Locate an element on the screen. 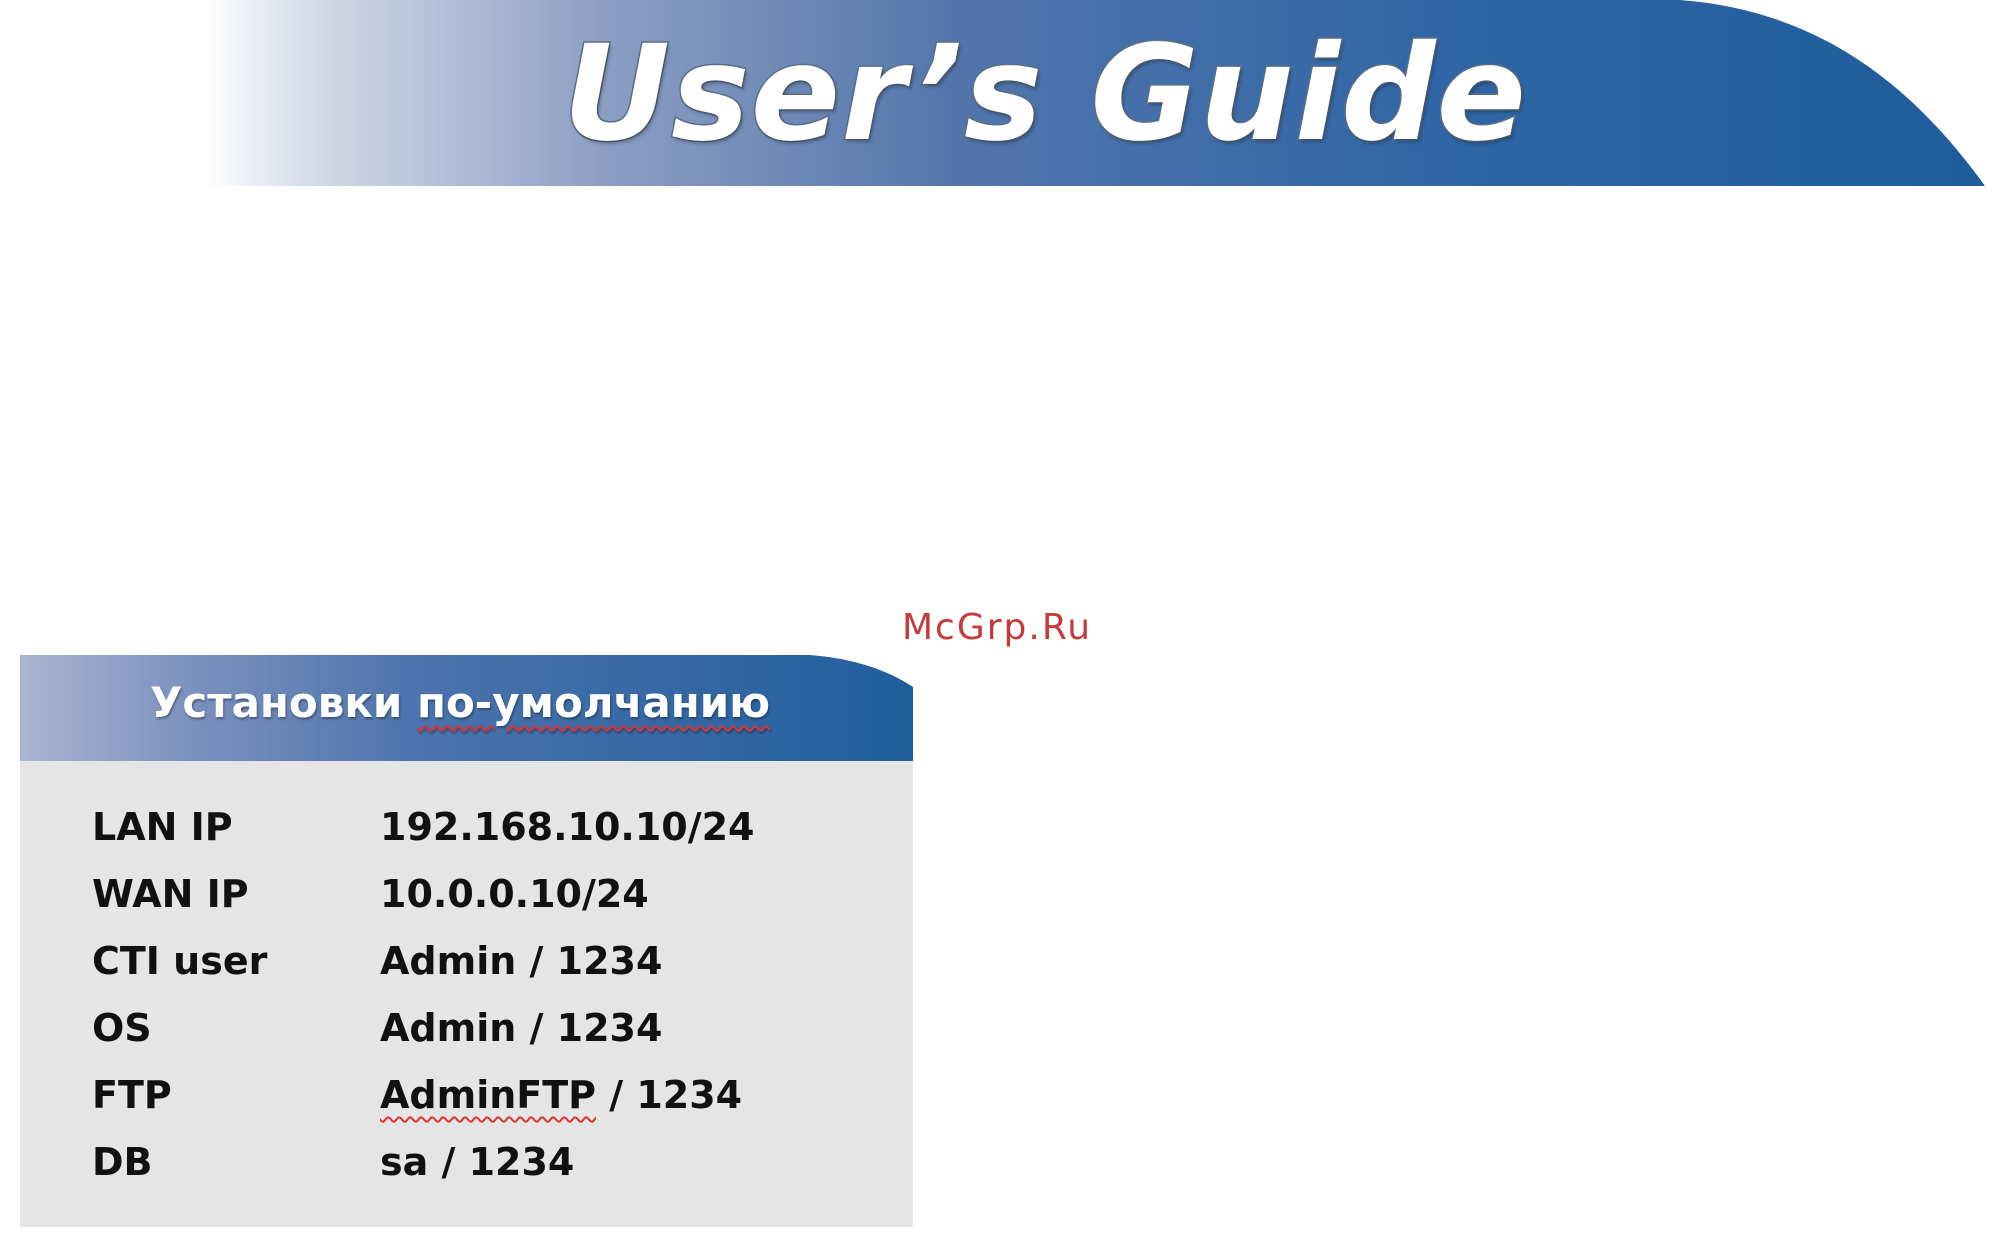 This screenshot has height=1255, width=1992. panel-header: Установки по-умолчанию is located at coordinates (466, 707).